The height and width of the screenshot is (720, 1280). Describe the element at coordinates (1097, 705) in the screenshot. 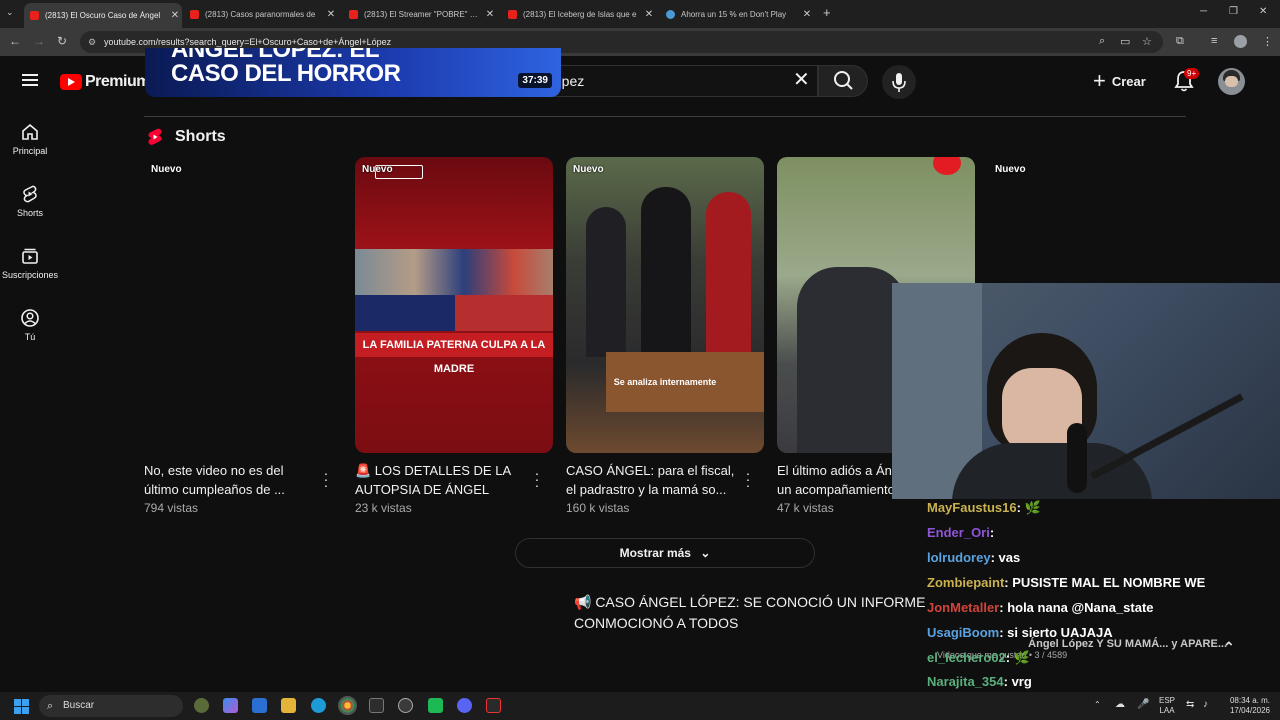

I see `tray-chevron-icon: ⌃` at that location.